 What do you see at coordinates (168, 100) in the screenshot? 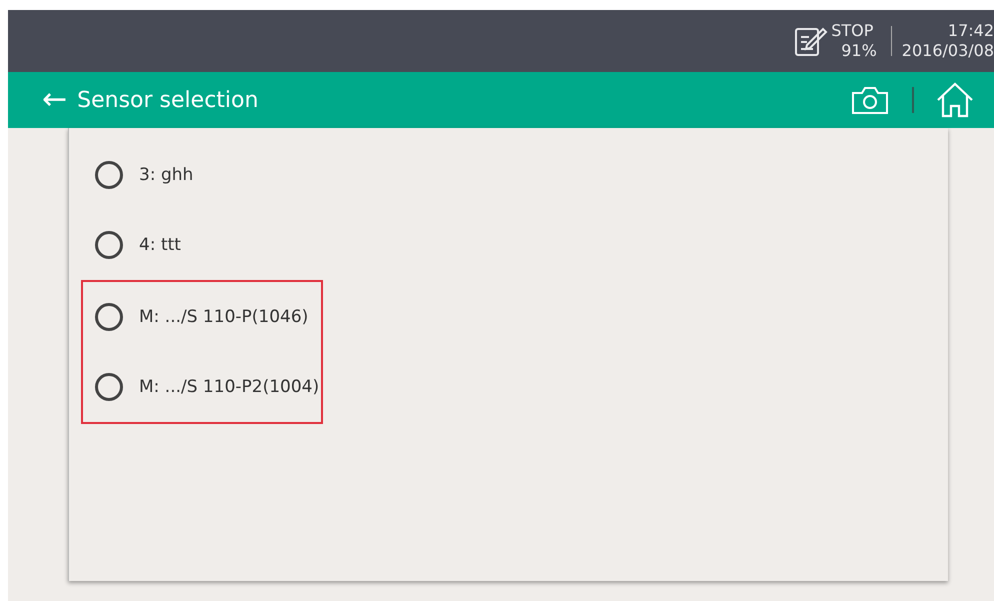
I see `screen-title: Sensor selection` at bounding box center [168, 100].